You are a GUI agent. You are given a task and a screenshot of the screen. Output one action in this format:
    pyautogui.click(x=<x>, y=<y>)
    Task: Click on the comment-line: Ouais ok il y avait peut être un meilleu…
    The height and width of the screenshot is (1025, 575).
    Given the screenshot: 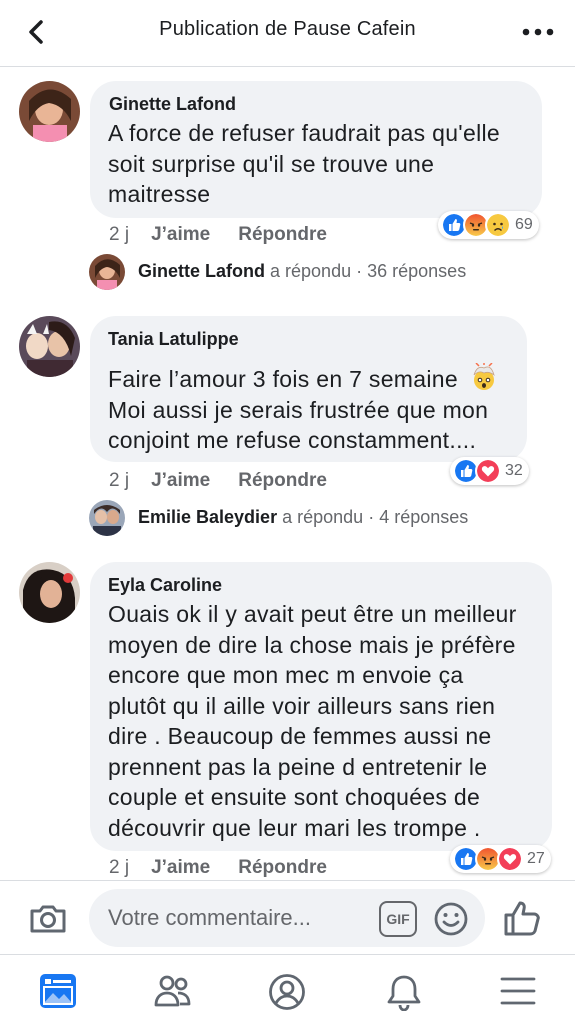 What is the action you would take?
    pyautogui.click(x=312, y=614)
    